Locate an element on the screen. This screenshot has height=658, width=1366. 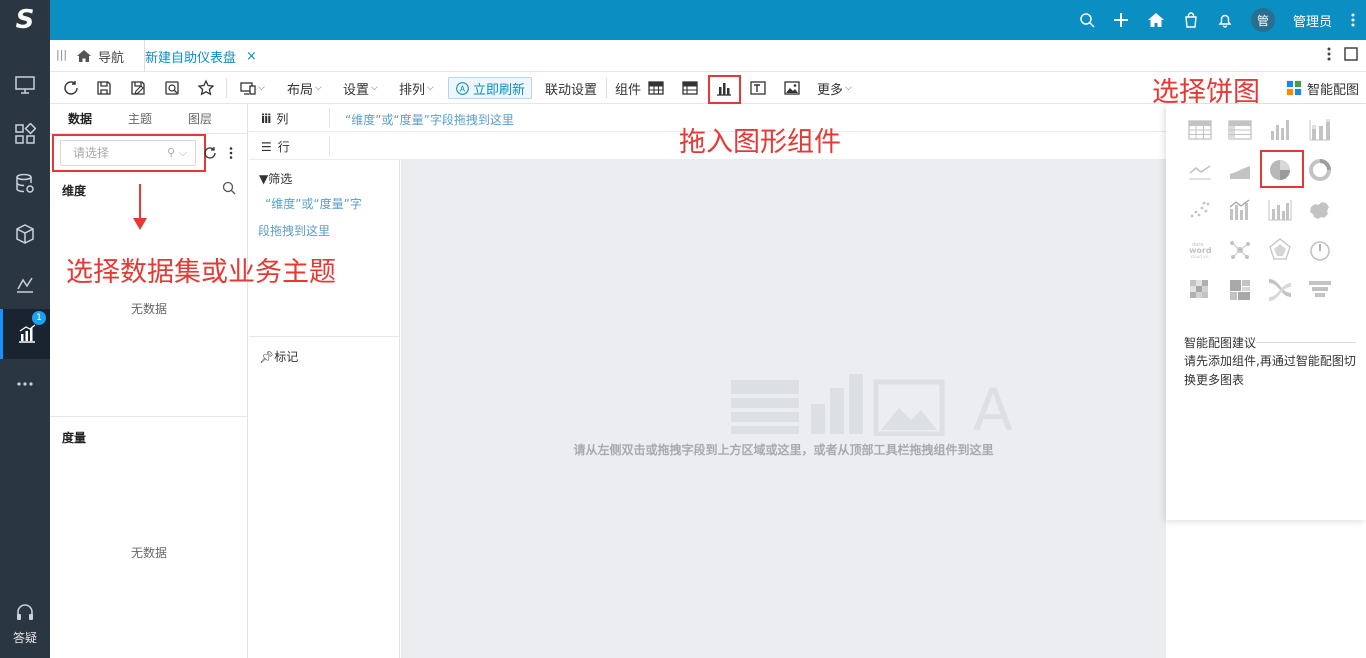
refresh-icon is located at coordinates (210, 153).